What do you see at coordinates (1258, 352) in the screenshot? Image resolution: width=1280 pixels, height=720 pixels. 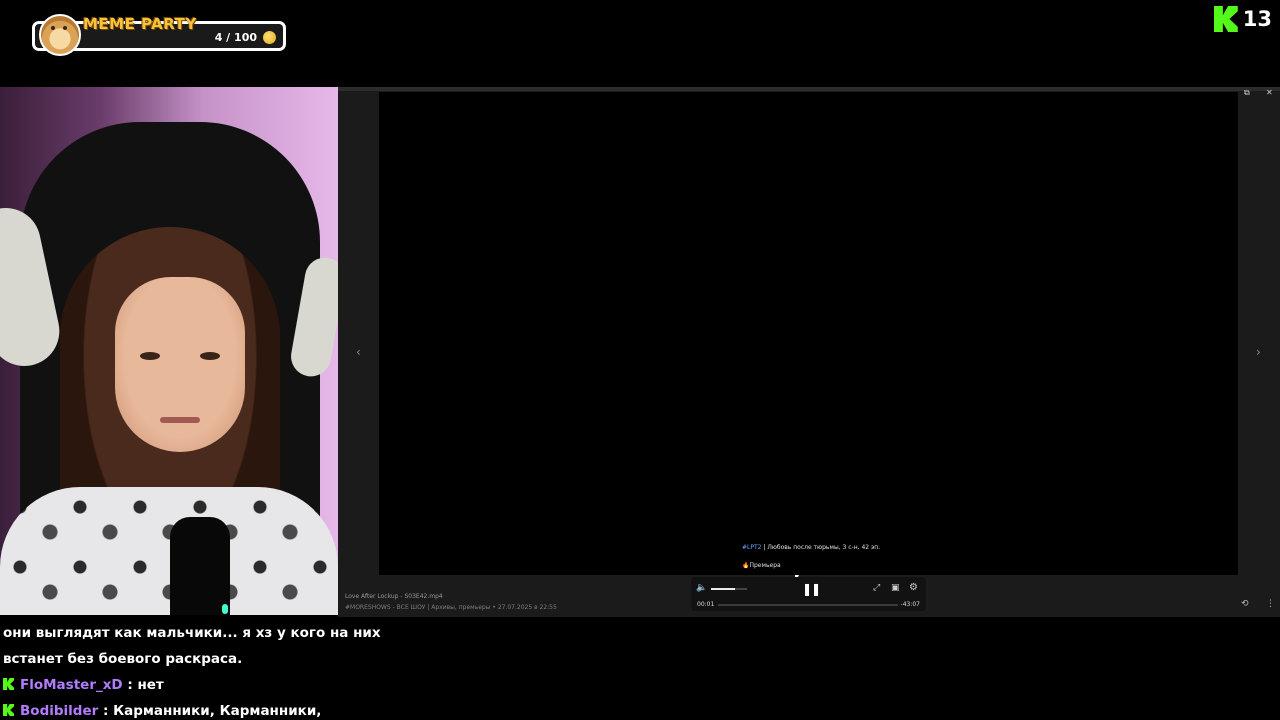 I see `next-media-icon: ›` at bounding box center [1258, 352].